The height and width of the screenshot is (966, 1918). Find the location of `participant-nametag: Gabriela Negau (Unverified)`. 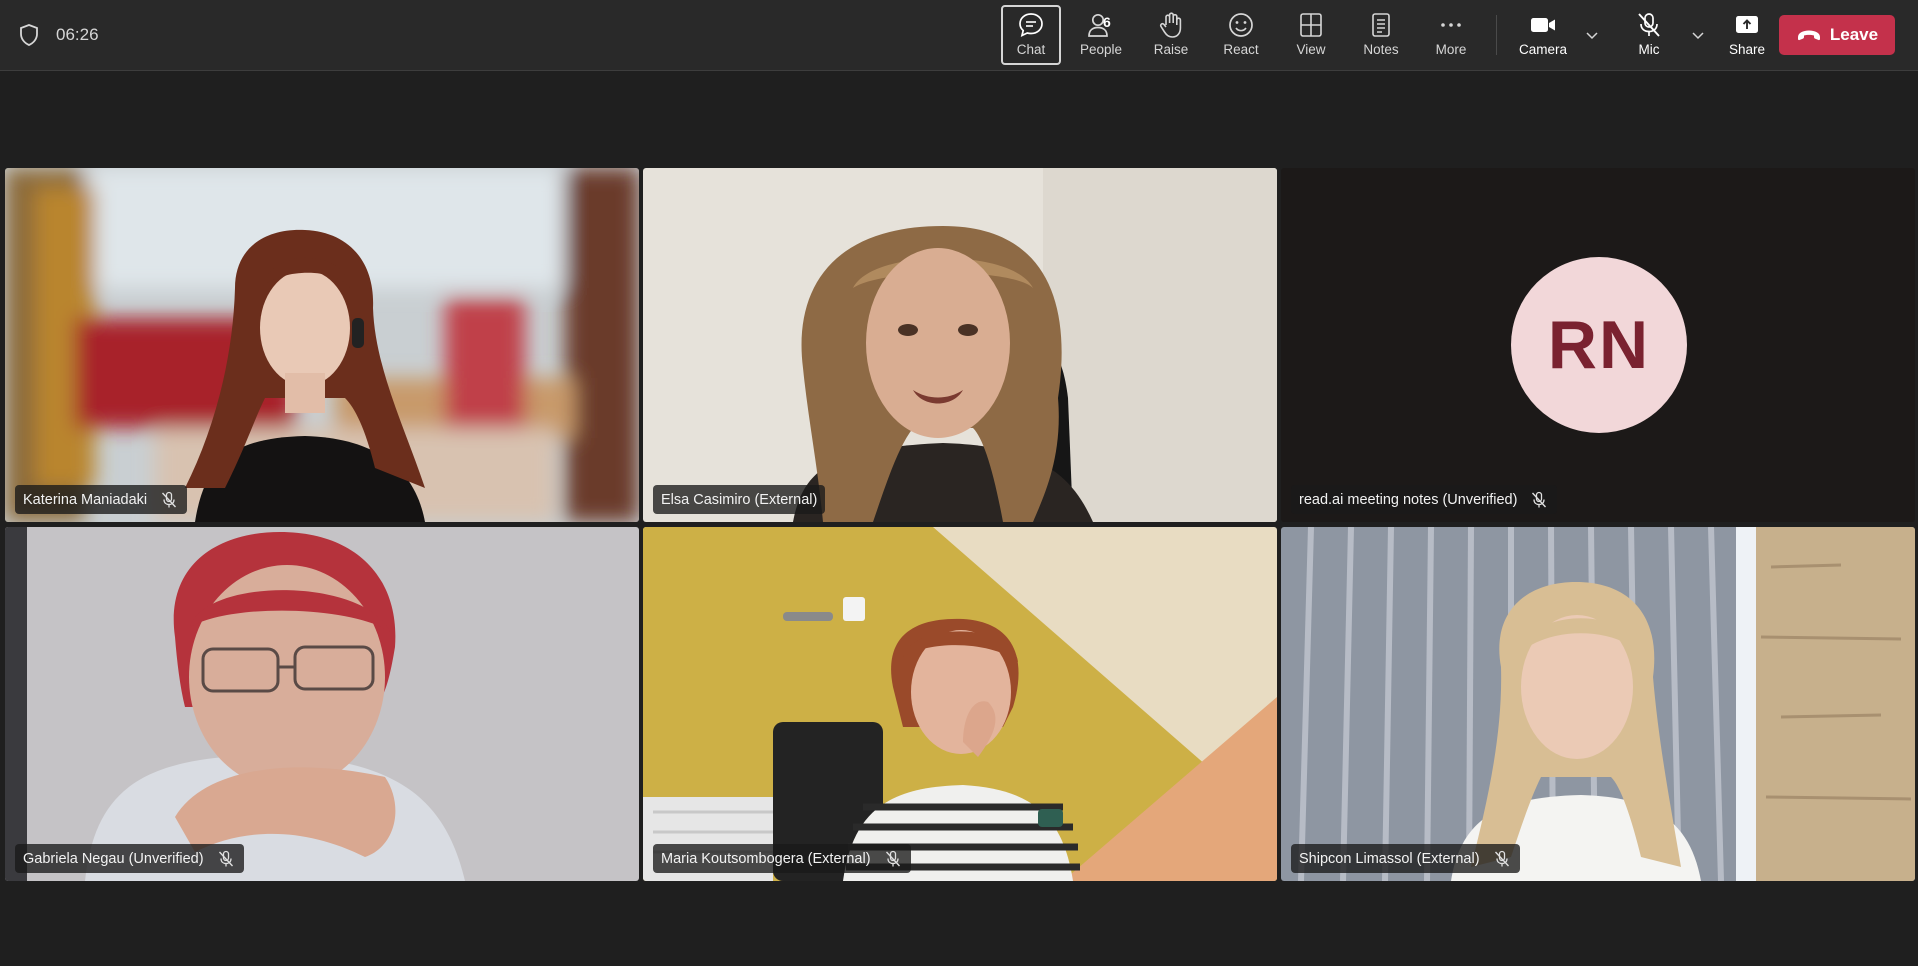

participant-nametag: Gabriela Negau (Unverified) is located at coordinates (129, 858).